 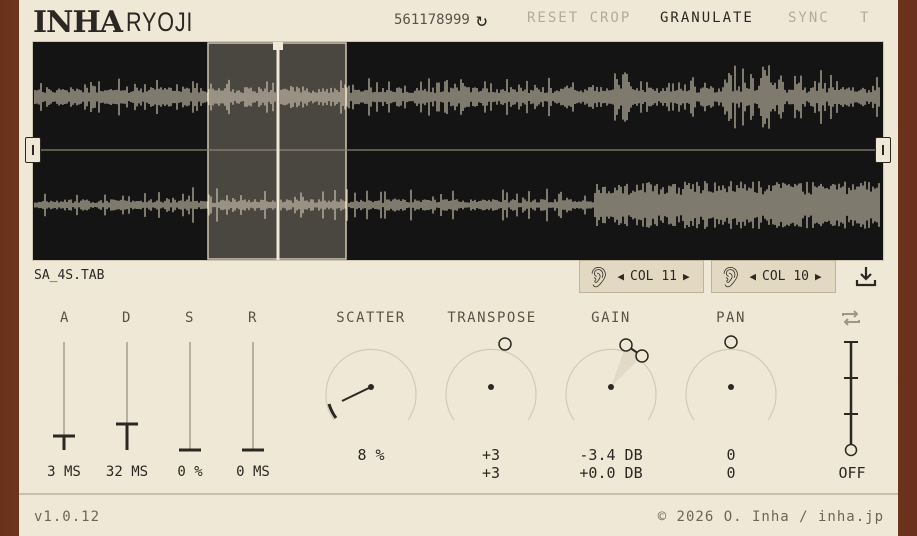 What do you see at coordinates (127, 318) in the screenshot?
I see `decay-label: D` at bounding box center [127, 318].